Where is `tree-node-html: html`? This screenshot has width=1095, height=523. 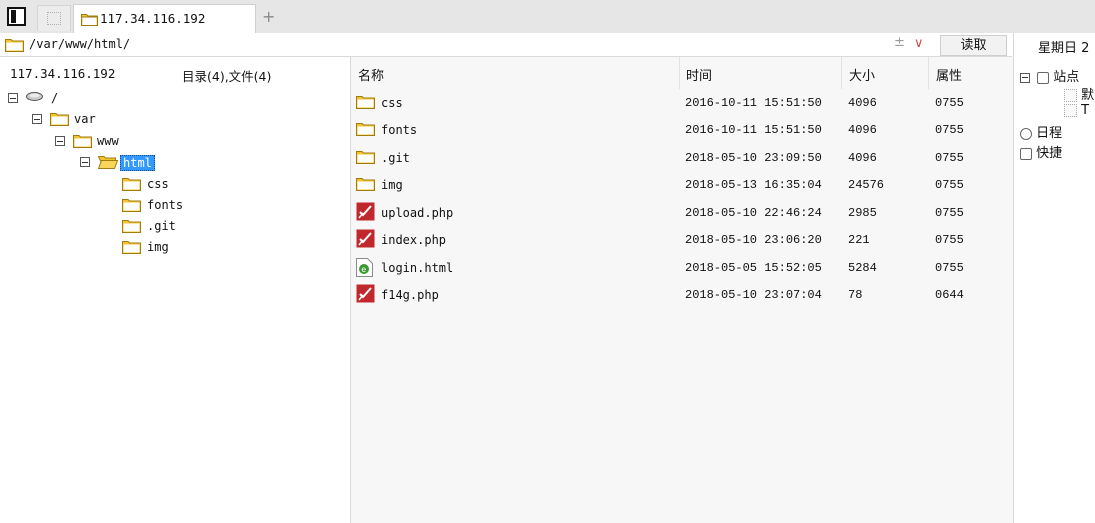
tree-node-html: html is located at coordinates (100, 163).